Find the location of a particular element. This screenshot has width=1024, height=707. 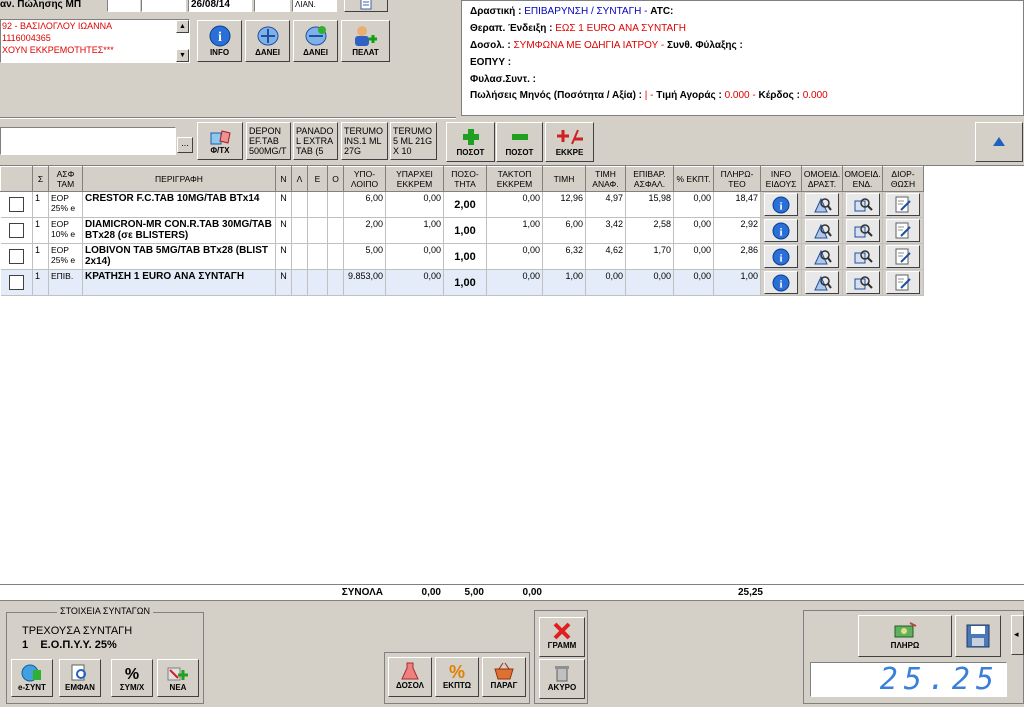

cell-quantity: 2,00 is located at coordinates (465, 204).